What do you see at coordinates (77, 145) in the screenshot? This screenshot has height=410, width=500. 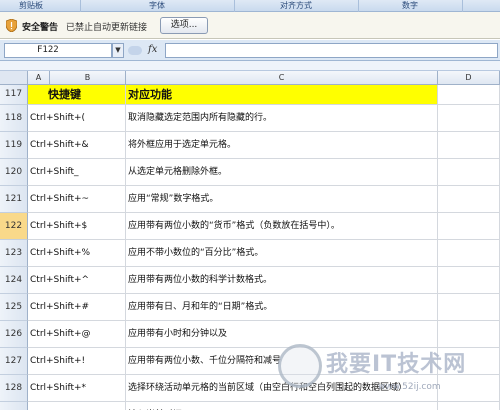 I see `shortcut-cell: Ctrl+Shift+&` at bounding box center [77, 145].